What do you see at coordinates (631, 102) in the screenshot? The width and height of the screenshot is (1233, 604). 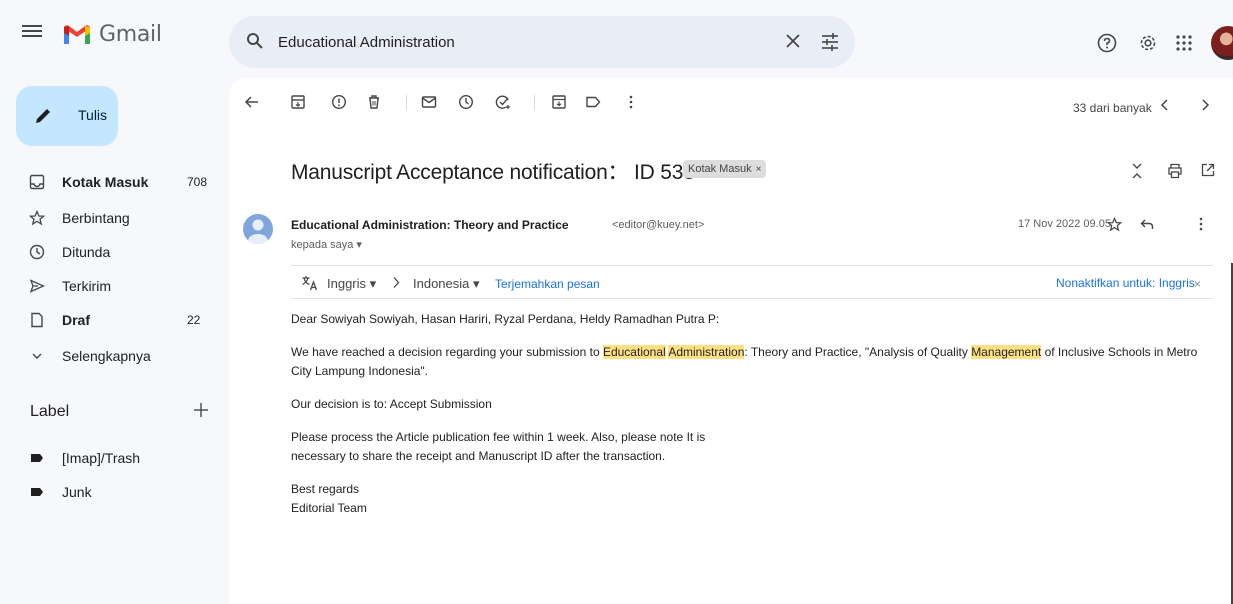 I see `more-options-icon` at bounding box center [631, 102].